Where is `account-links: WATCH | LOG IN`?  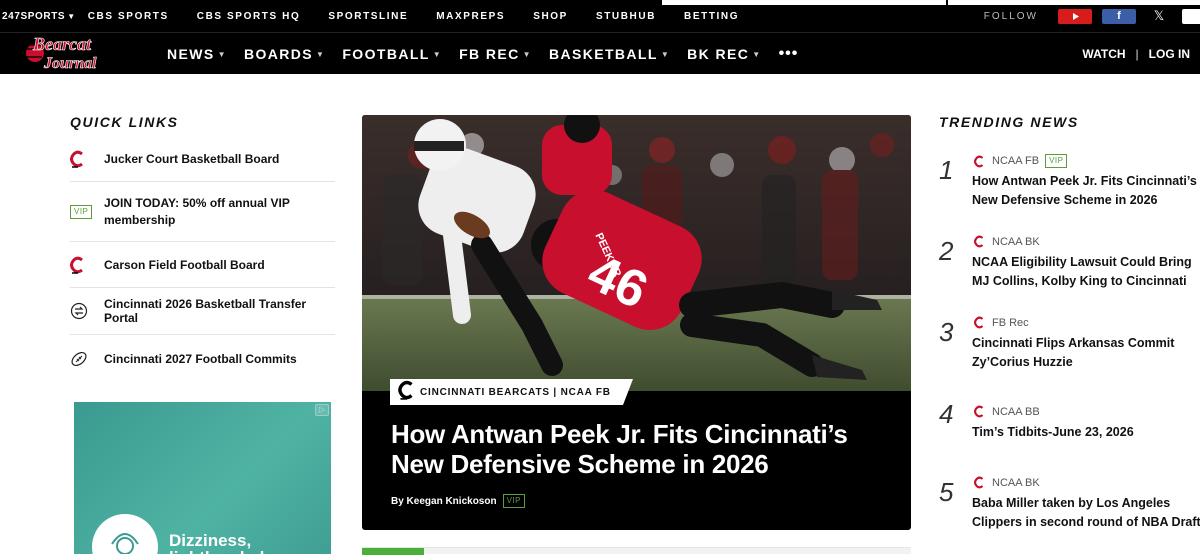
account-links: WATCH | LOG IN is located at coordinates (1136, 54).